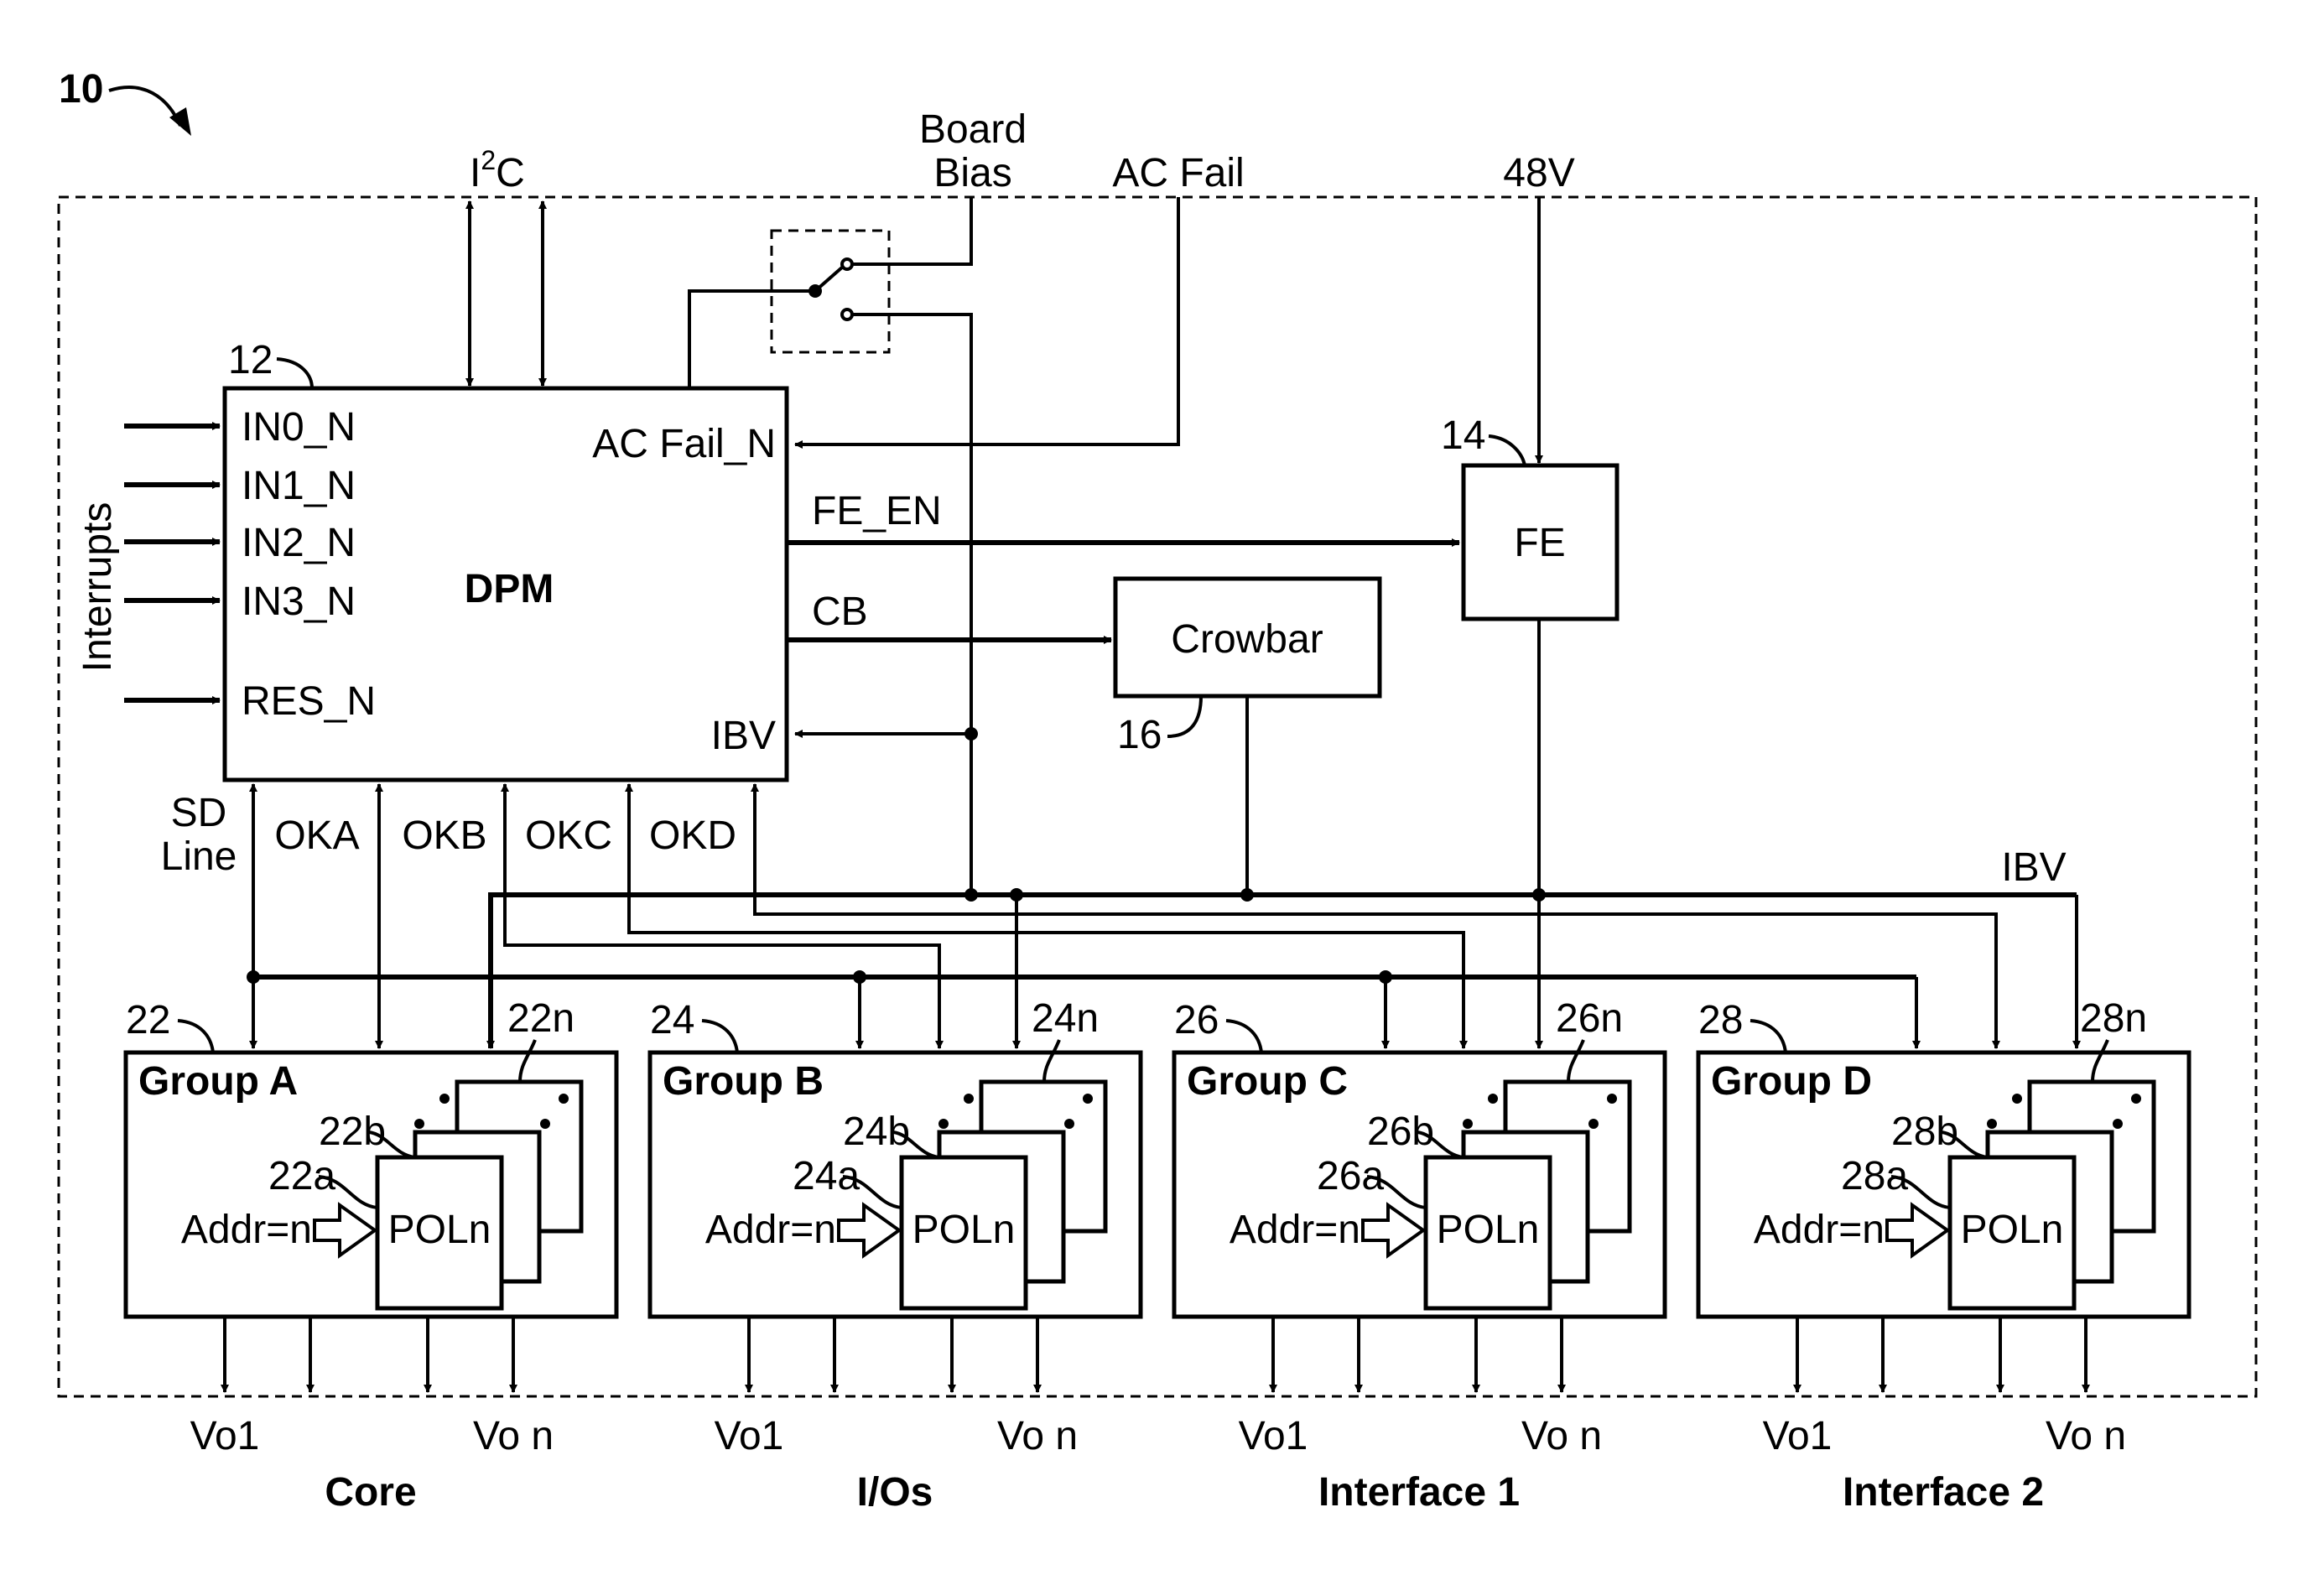 This screenshot has height=1580, width=2324. I want to click on sd-line-label-2: Line, so click(199, 856).